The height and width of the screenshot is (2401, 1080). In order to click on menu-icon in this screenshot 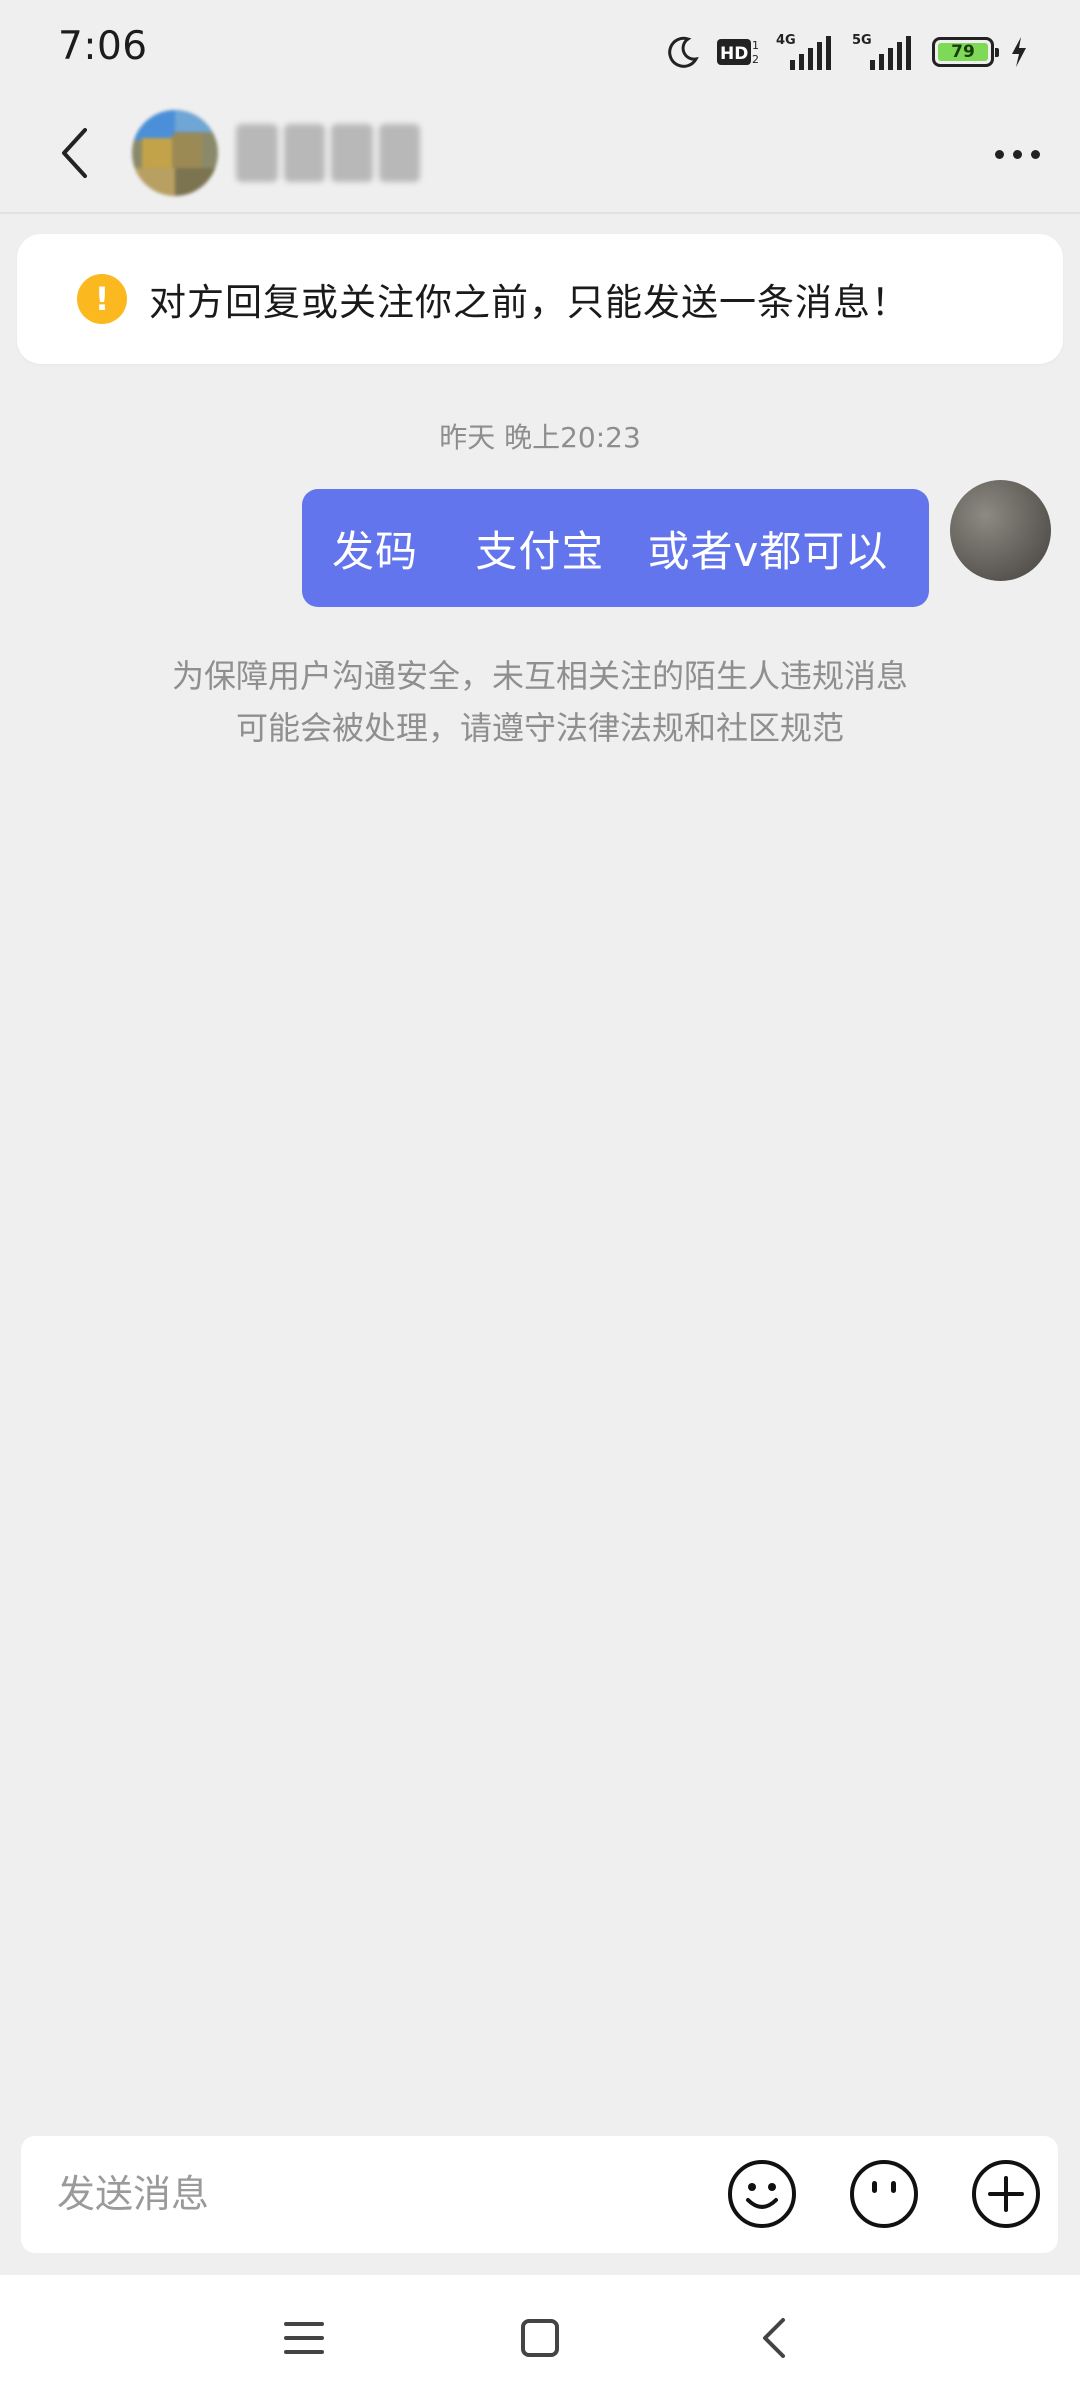, I will do `click(304, 2338)`.